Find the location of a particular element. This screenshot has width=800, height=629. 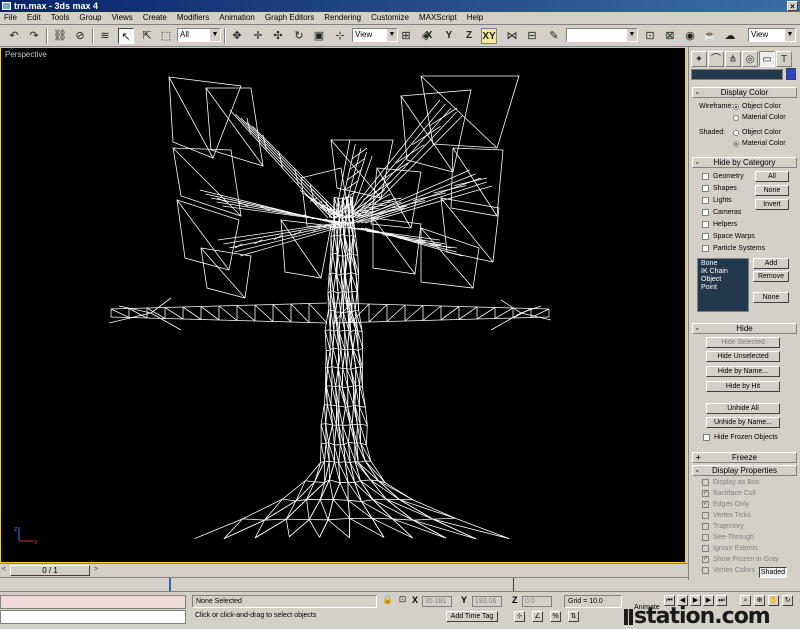

list-remove-button: Remove is located at coordinates (771, 276).